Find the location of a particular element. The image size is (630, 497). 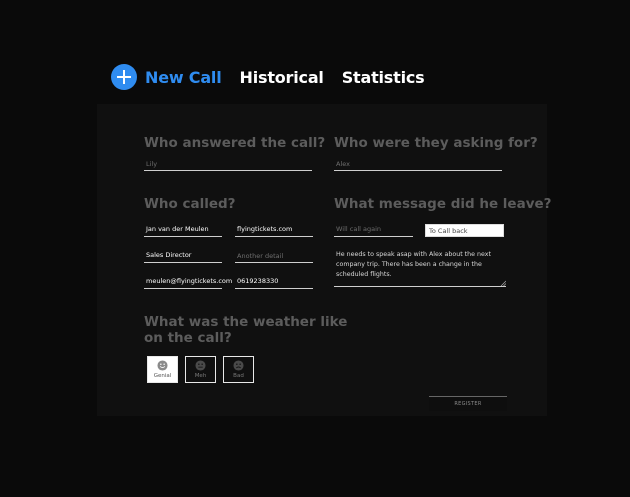

will-call-again-option: Will call again is located at coordinates (373, 231).